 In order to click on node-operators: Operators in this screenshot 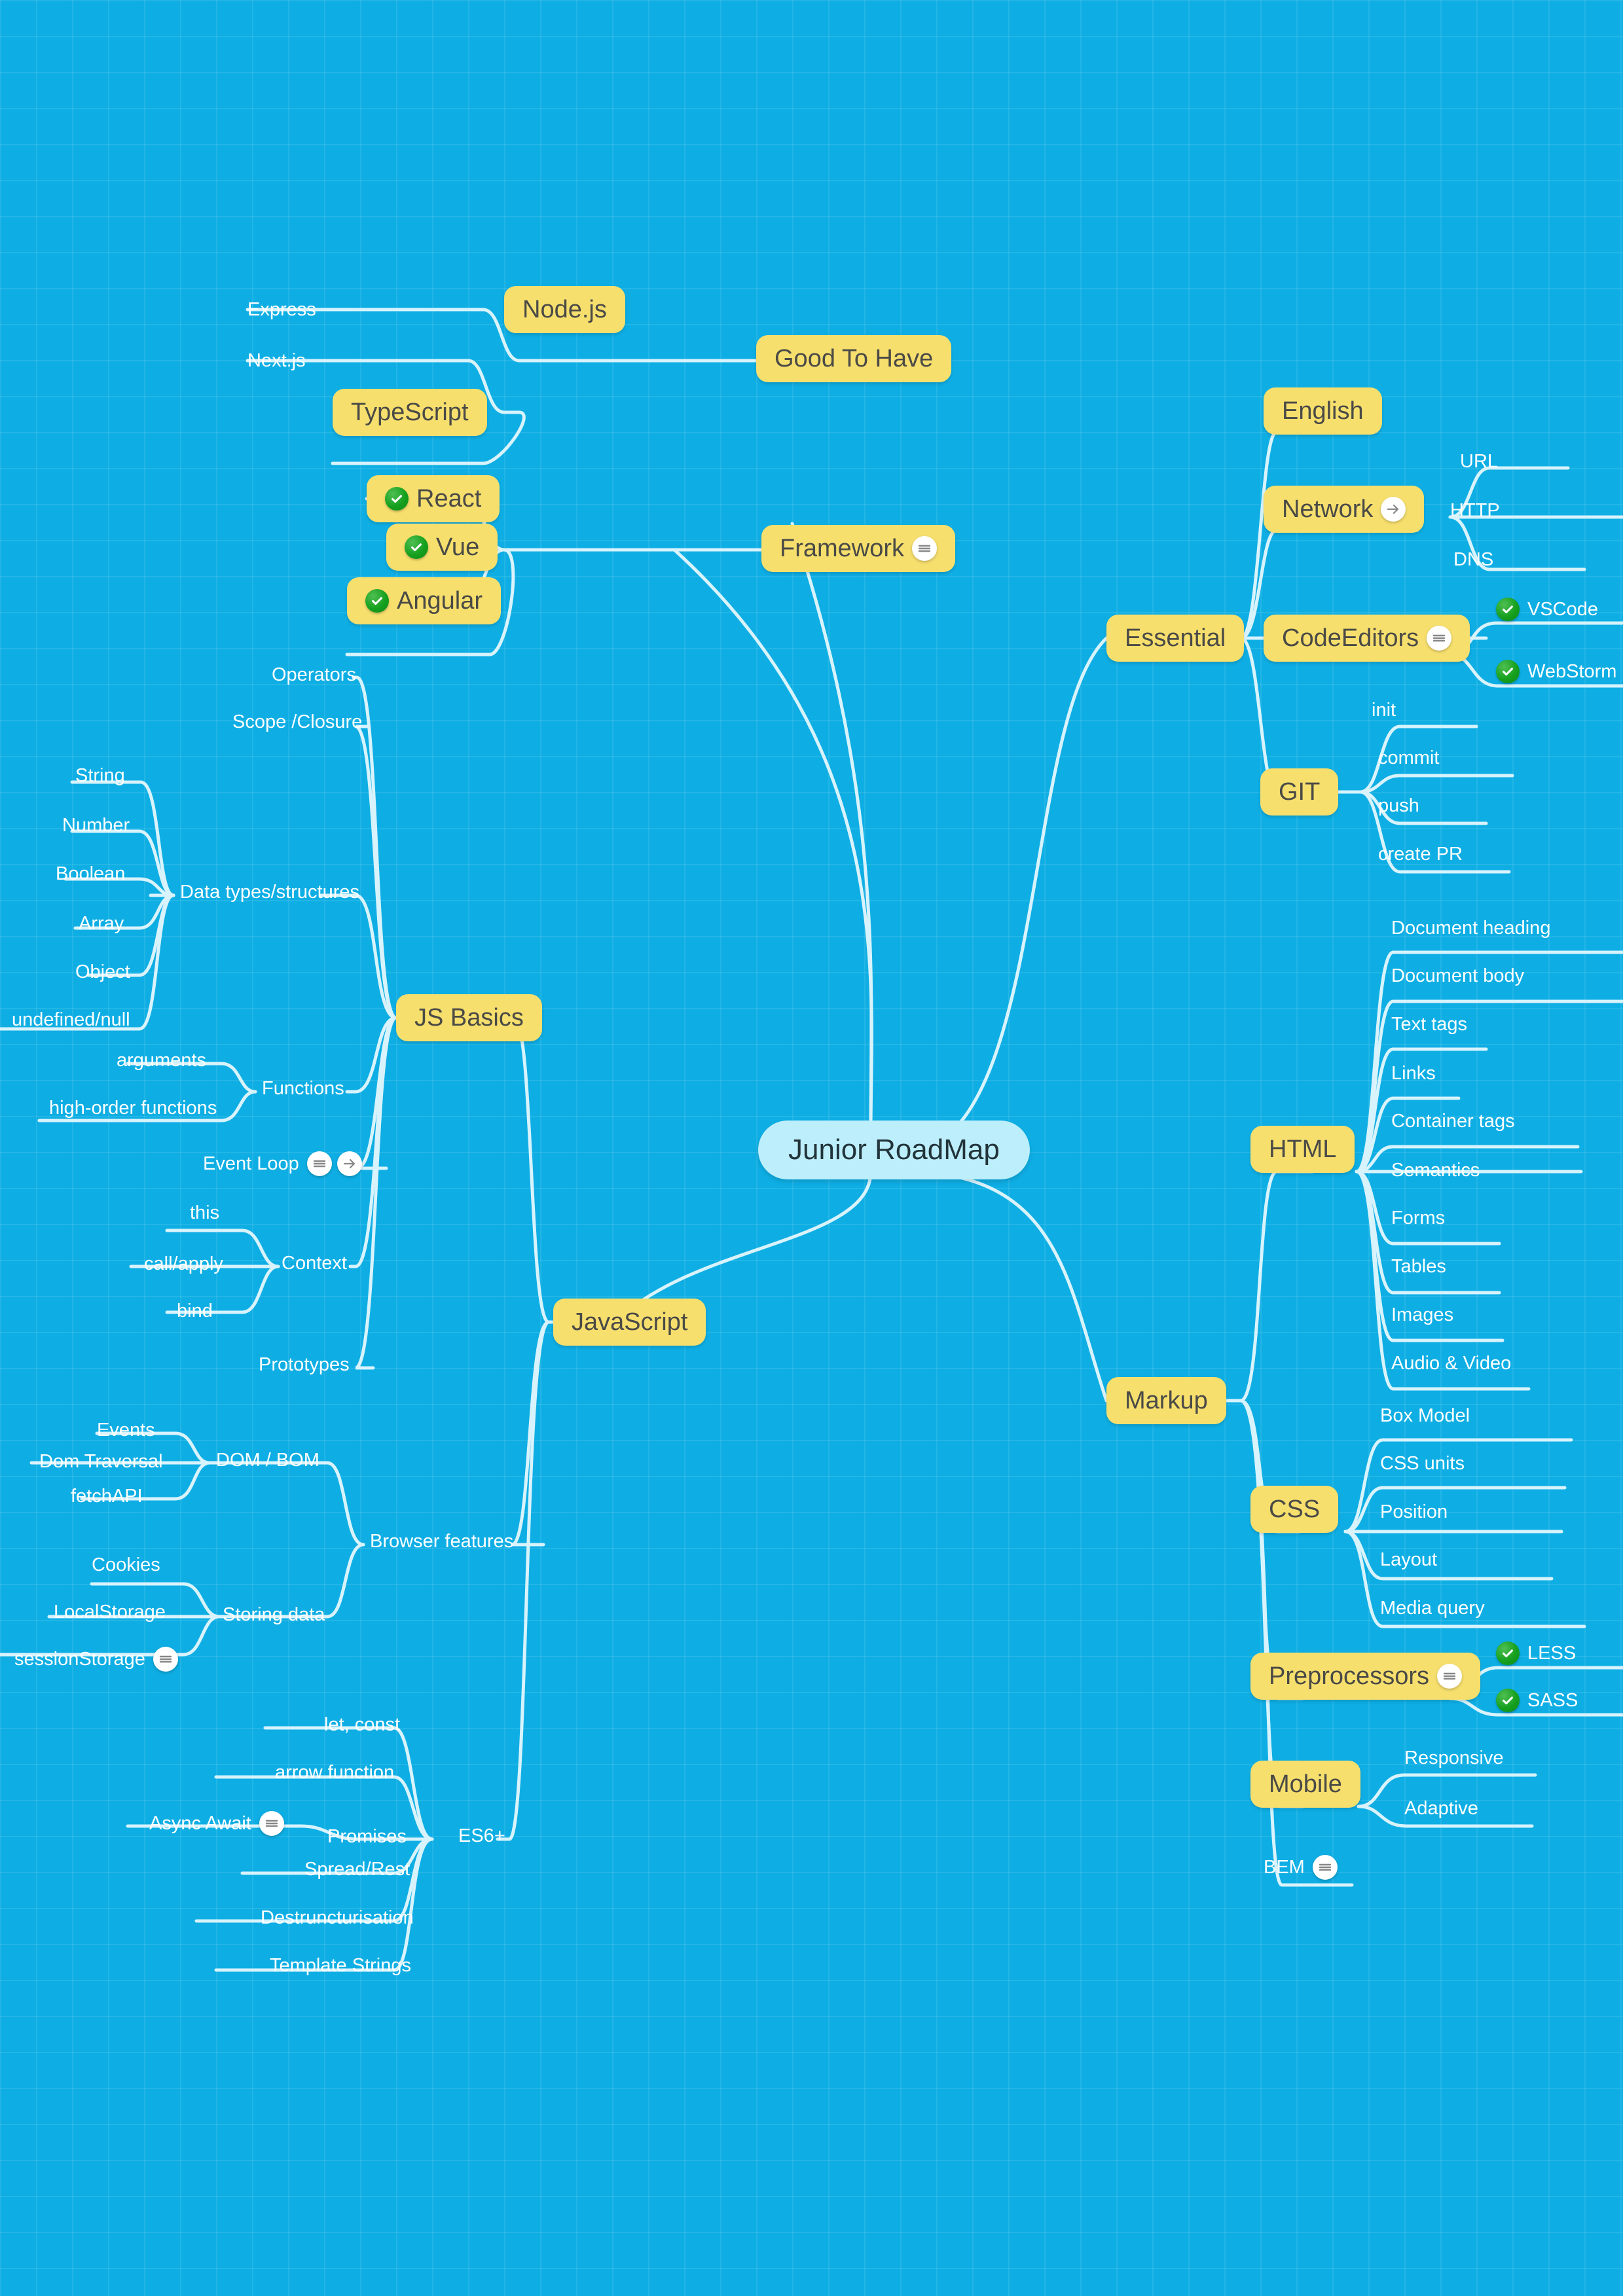, I will do `click(314, 675)`.